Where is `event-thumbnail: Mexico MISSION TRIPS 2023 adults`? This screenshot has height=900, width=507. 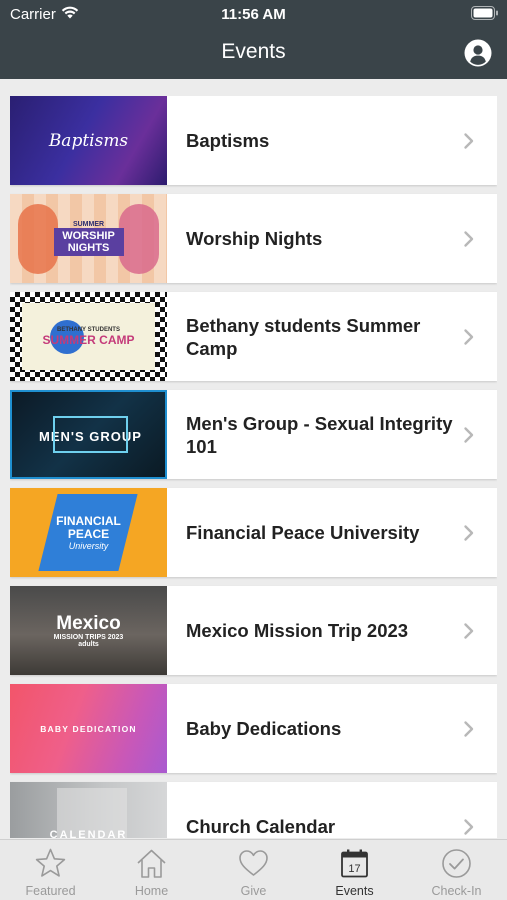 event-thumbnail: Mexico MISSION TRIPS 2023 adults is located at coordinates (88, 630).